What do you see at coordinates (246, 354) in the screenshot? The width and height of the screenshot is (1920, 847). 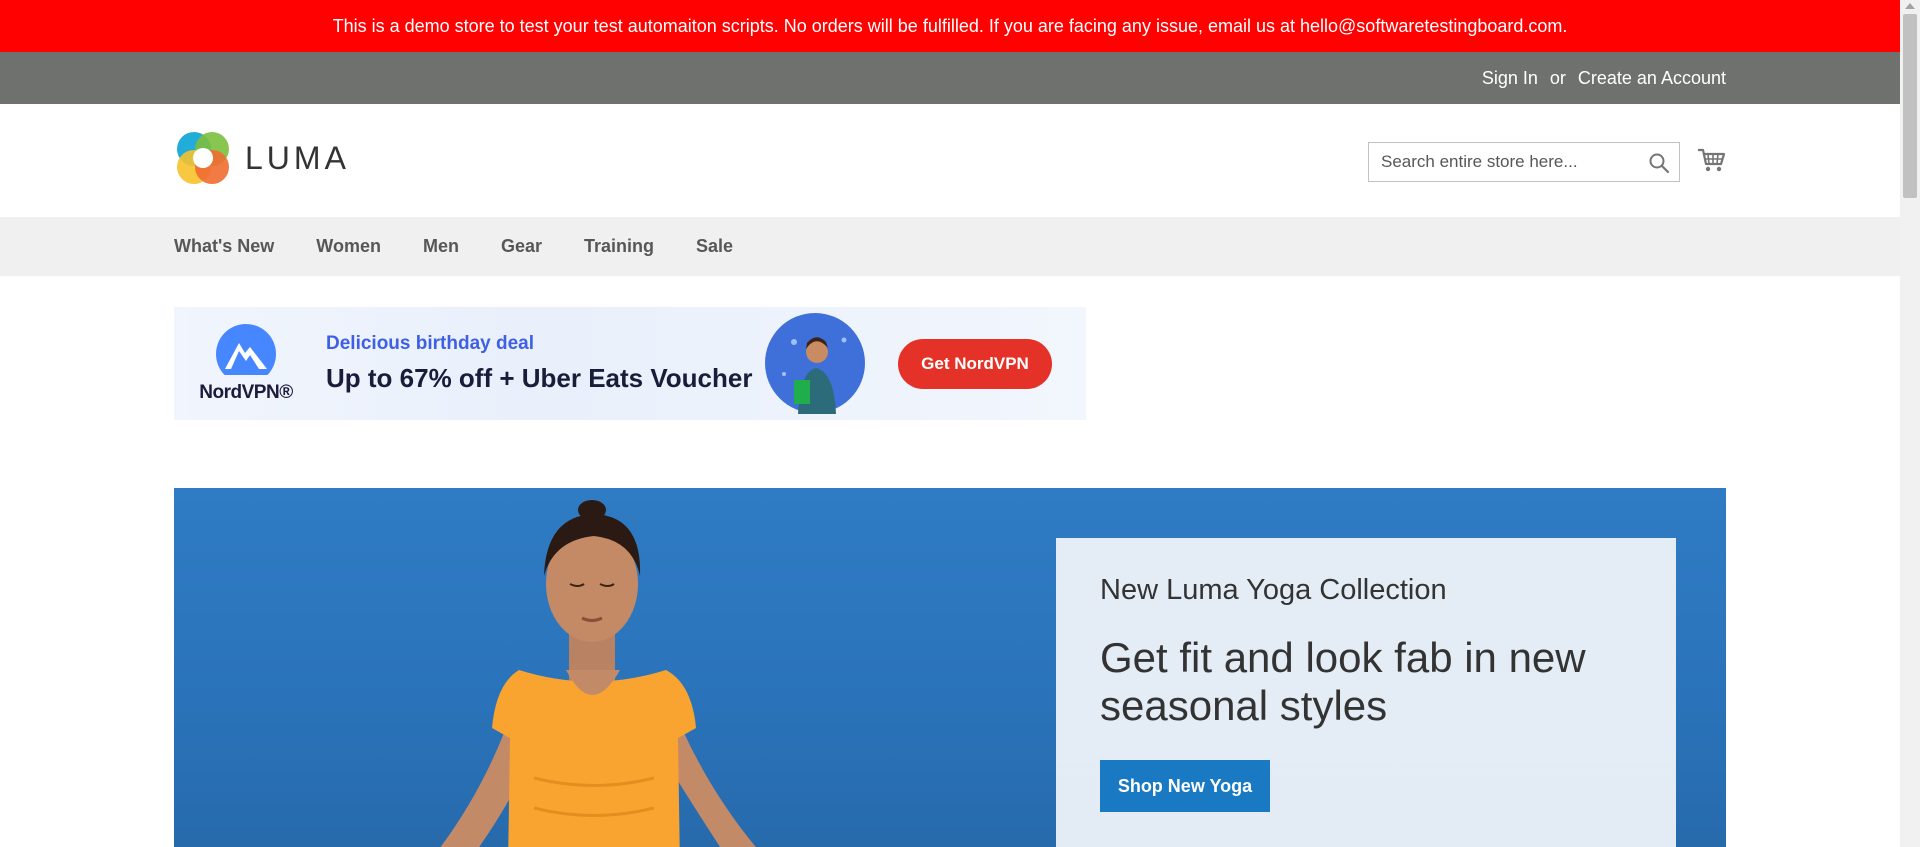 I see `nordvpn-mountain-icon` at bounding box center [246, 354].